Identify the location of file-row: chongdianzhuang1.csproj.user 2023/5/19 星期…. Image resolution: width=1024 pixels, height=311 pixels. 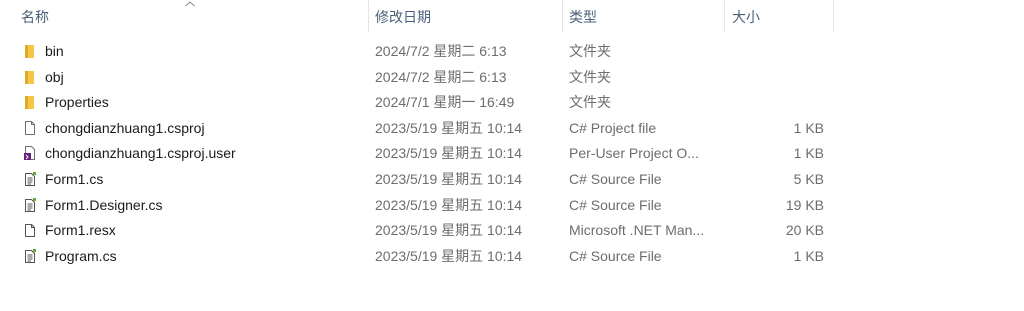
(417, 153).